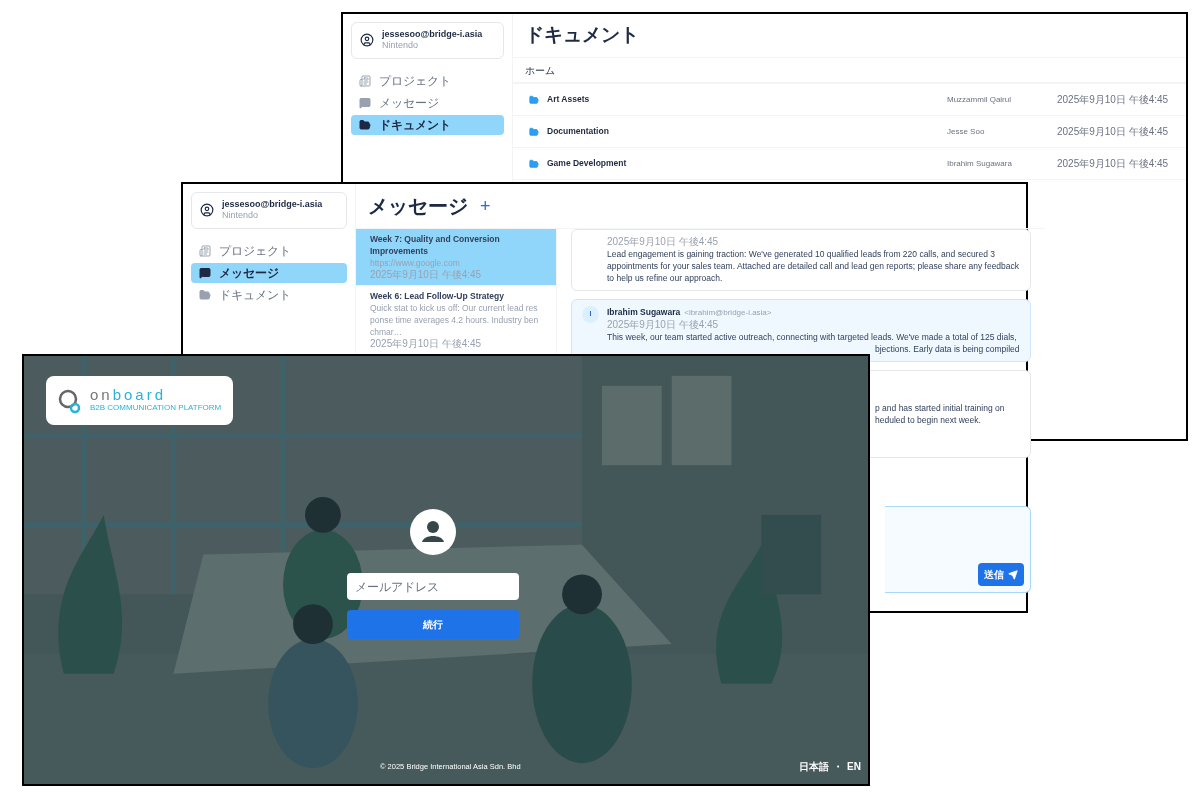  What do you see at coordinates (849, 164) in the screenshot?
I see `folder-row: Game Development Ibrahim Sugawara 2025年9月10日 午後4:45` at bounding box center [849, 164].